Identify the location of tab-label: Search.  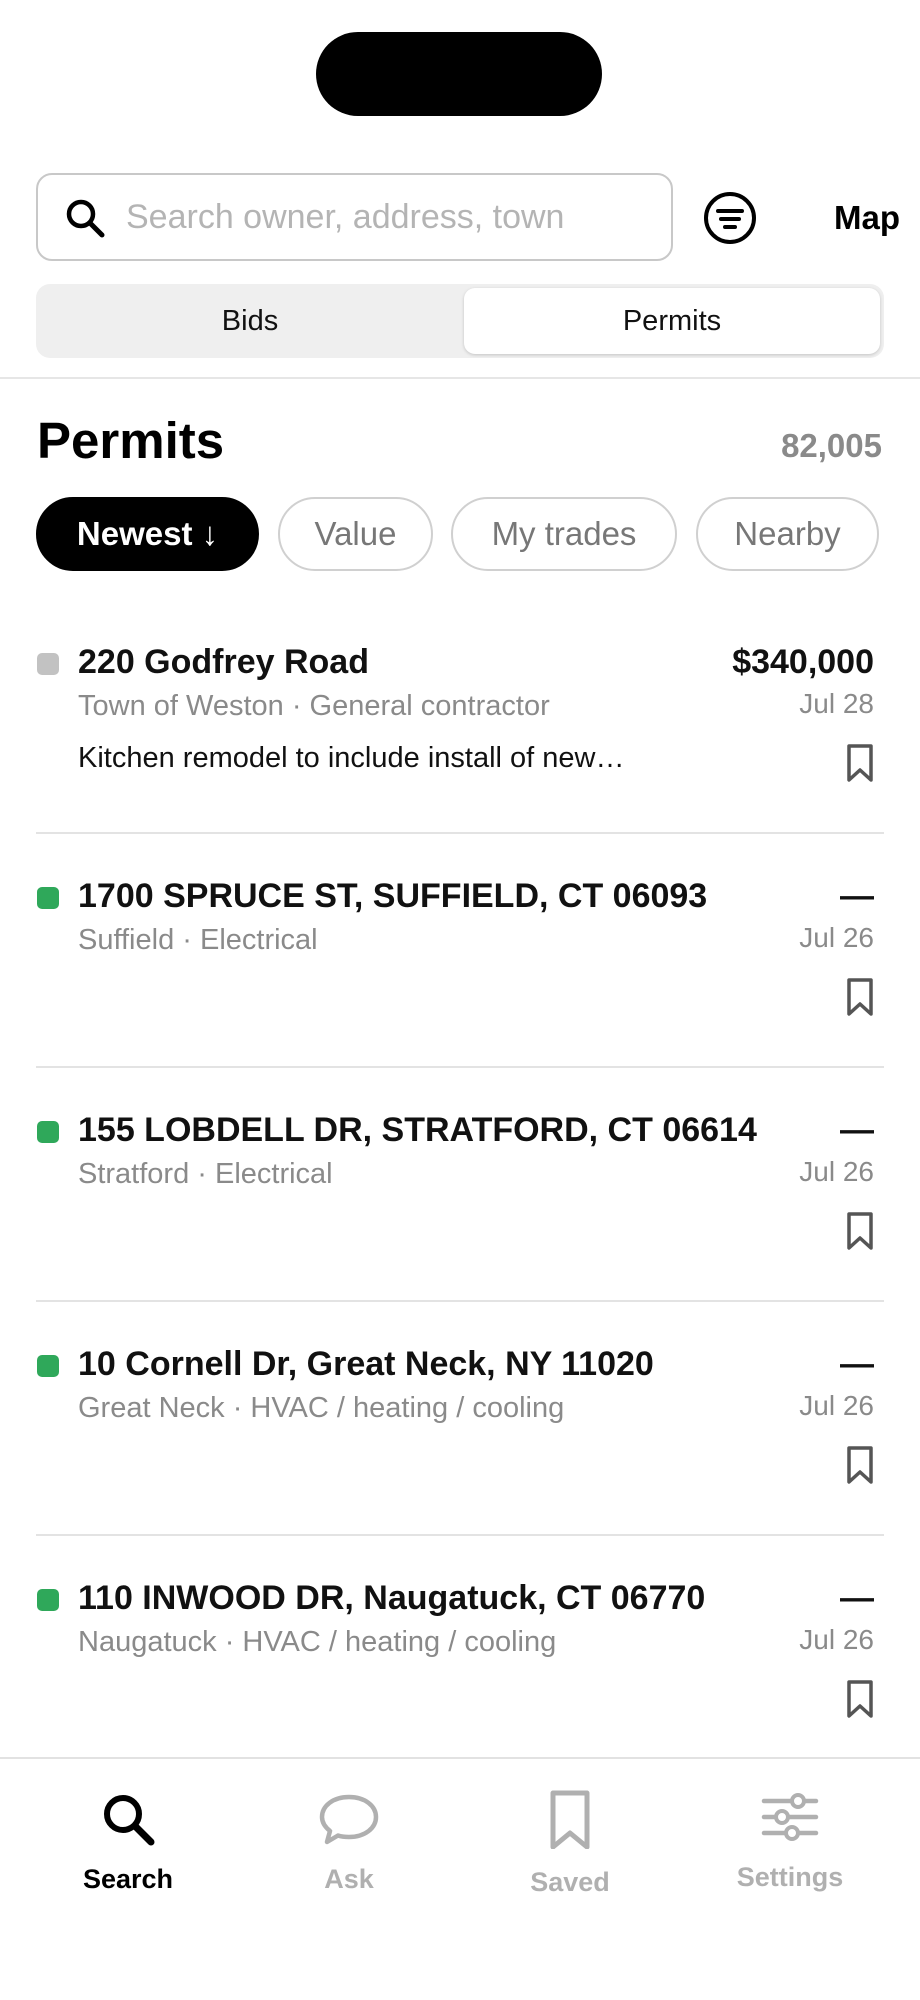
(128, 1879).